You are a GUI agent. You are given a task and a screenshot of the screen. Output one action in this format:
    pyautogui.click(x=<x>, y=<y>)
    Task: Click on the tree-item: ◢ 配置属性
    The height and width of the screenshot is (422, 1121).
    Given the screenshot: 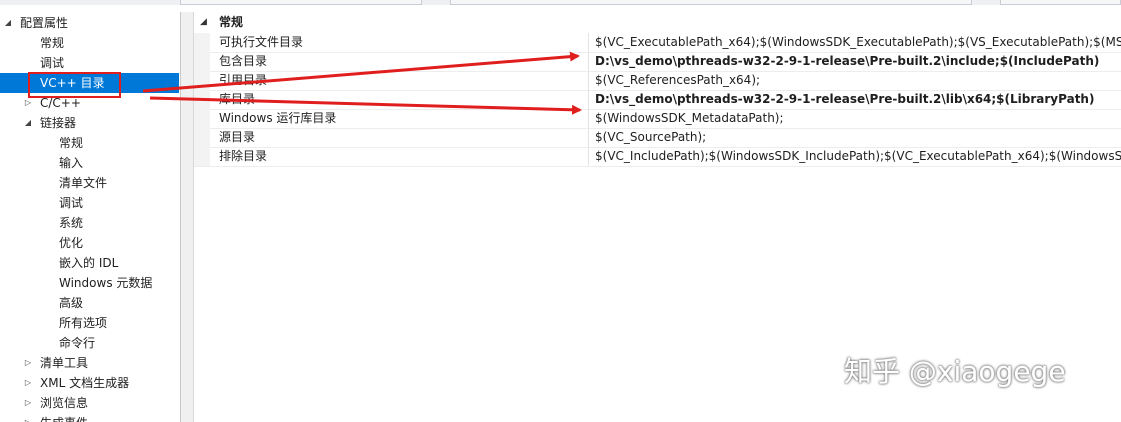 What is the action you would take?
    pyautogui.click(x=89, y=23)
    